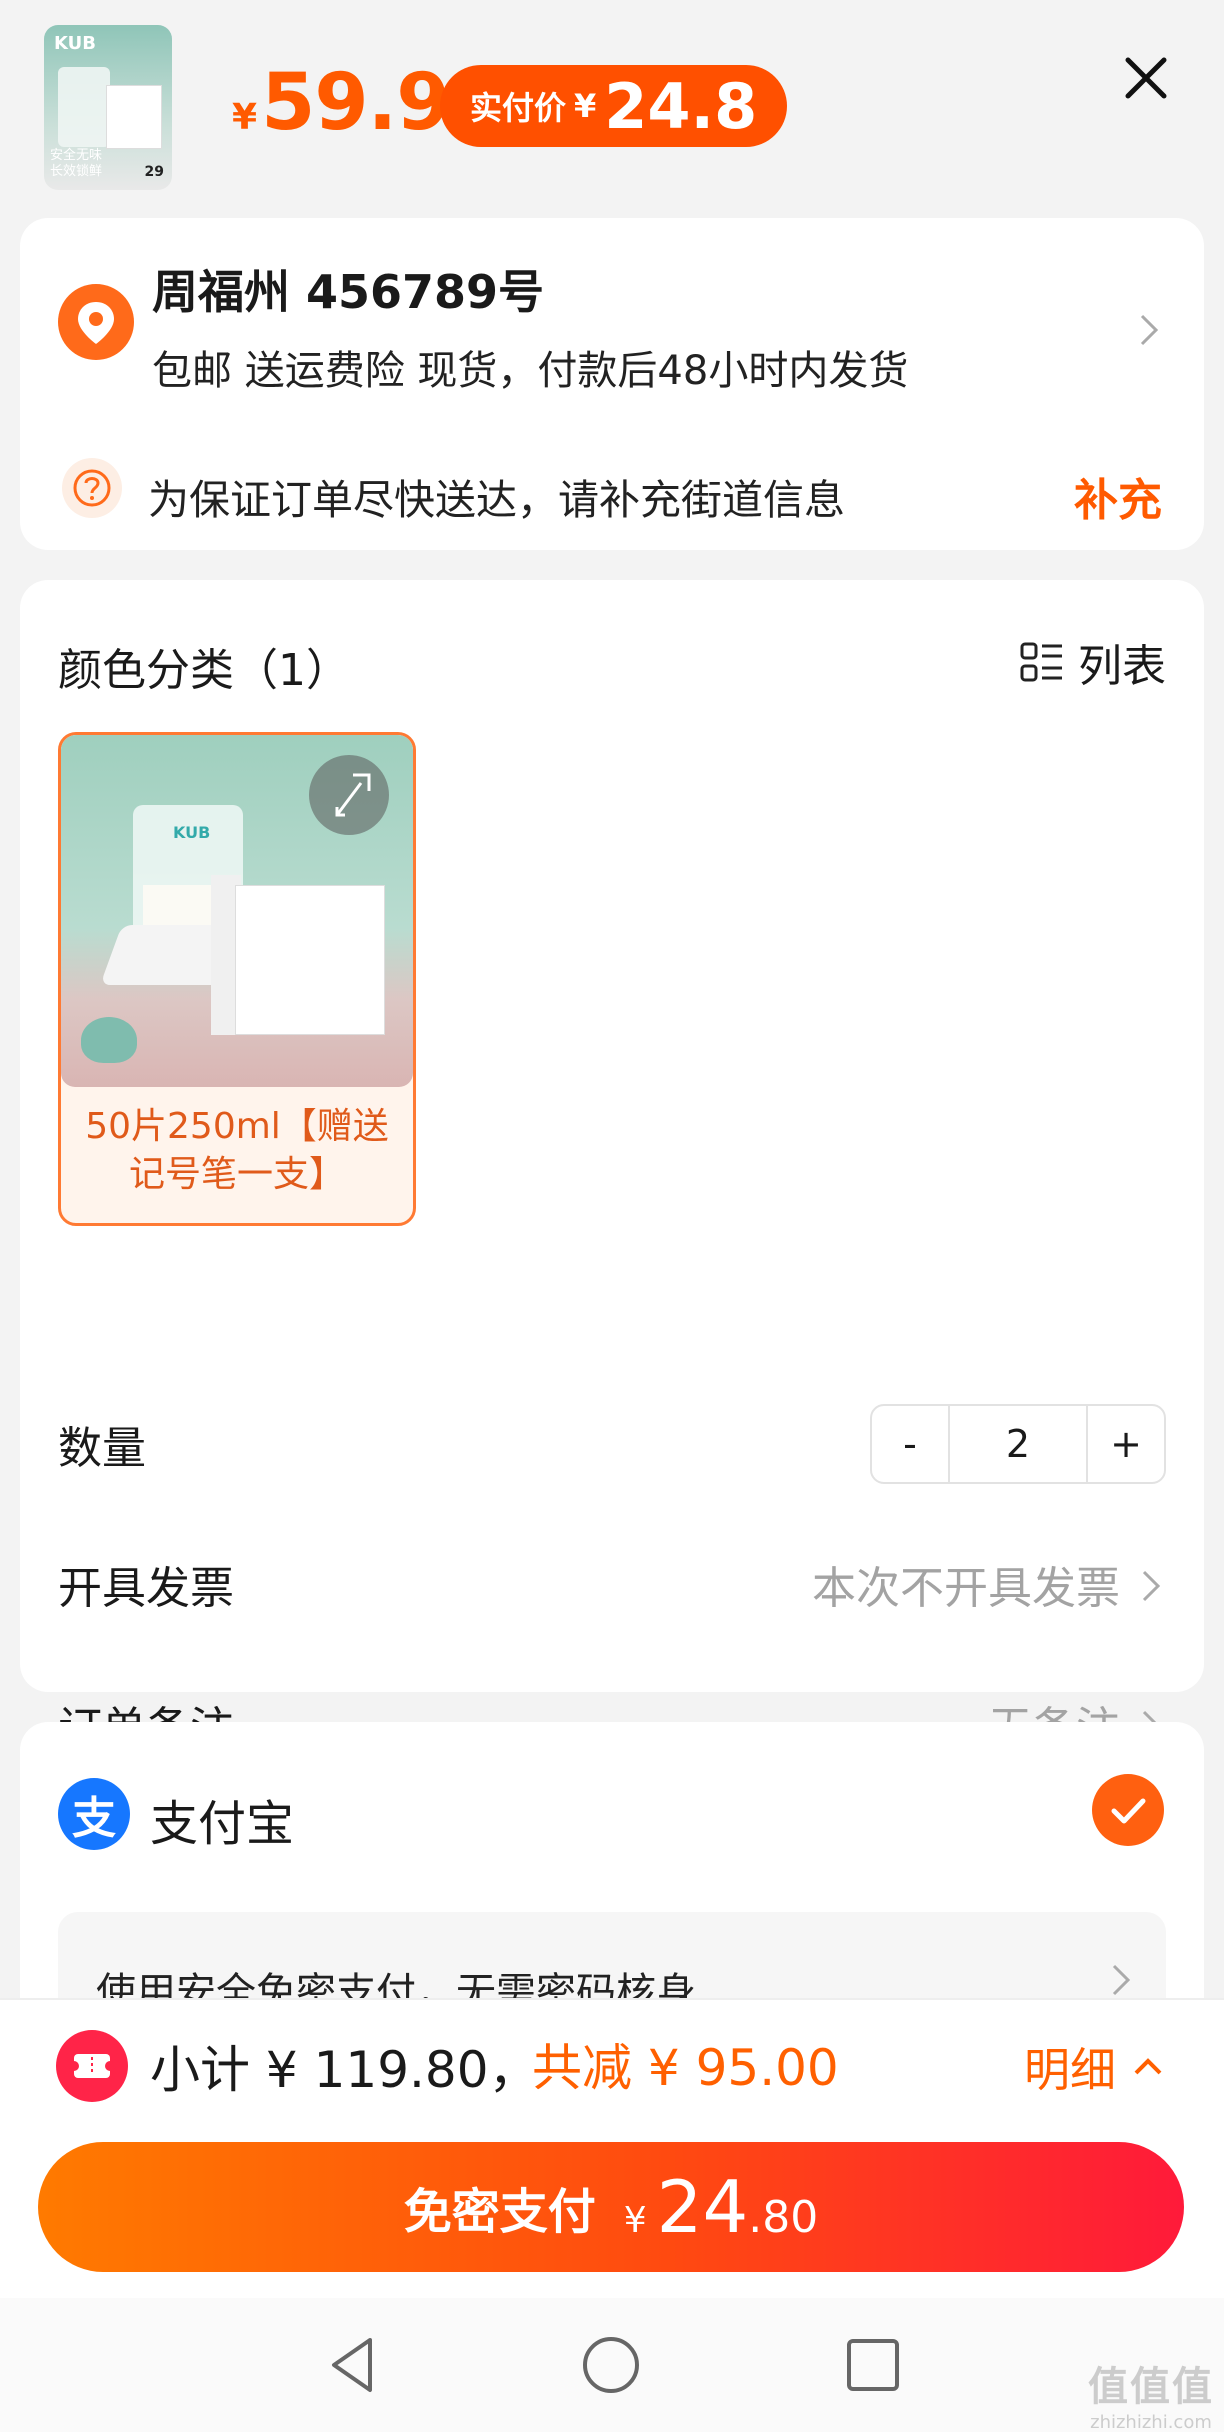 The height and width of the screenshot is (2432, 1224). Describe the element at coordinates (1128, 1810) in the screenshot. I see `check-icon` at that location.